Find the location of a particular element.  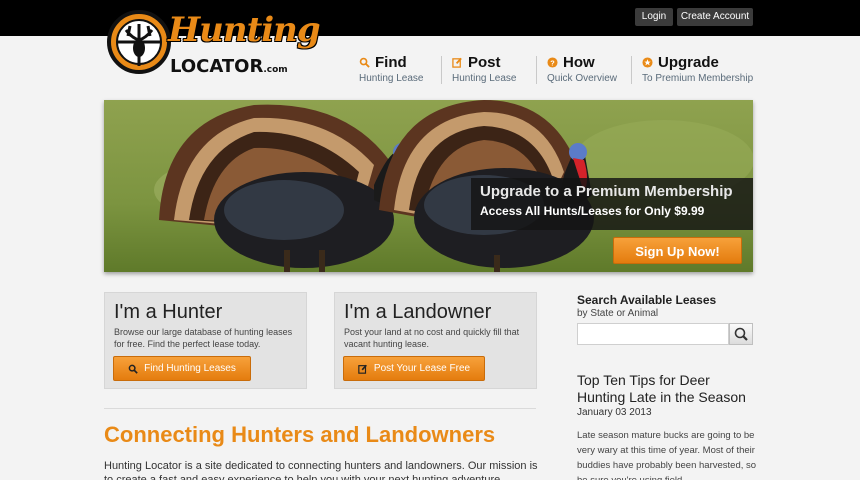

logo-suffix: .com is located at coordinates (275, 70).